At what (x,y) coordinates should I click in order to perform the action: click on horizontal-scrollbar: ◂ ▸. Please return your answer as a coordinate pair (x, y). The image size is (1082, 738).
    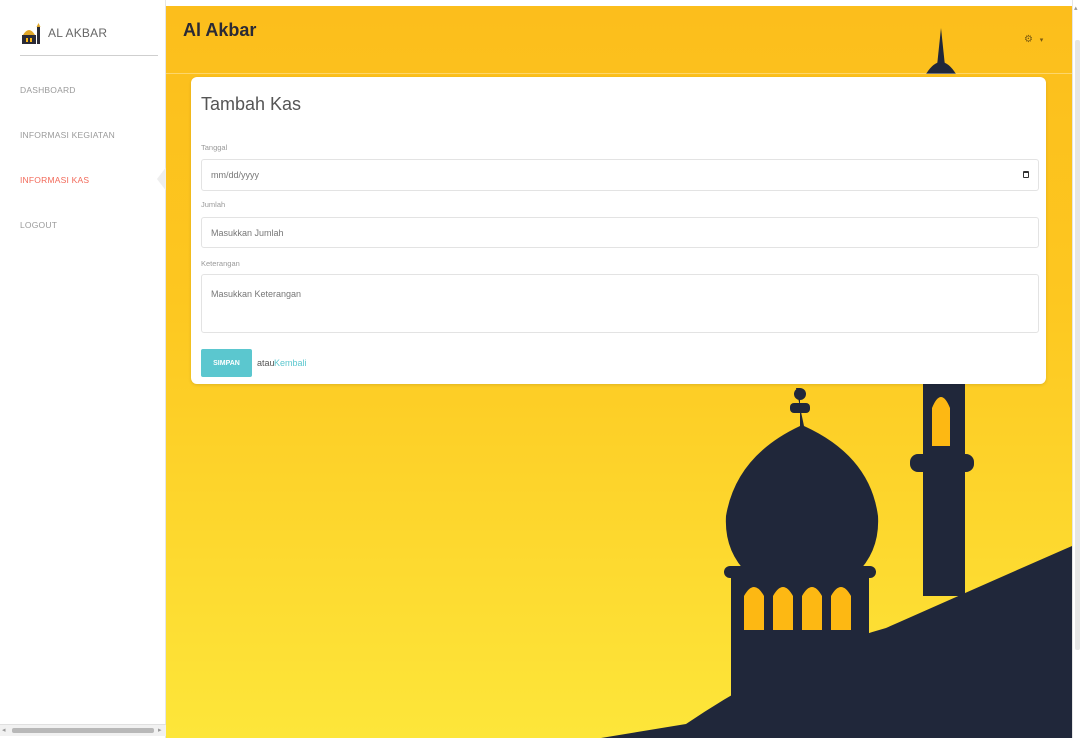
    Looking at the image, I should click on (83, 730).